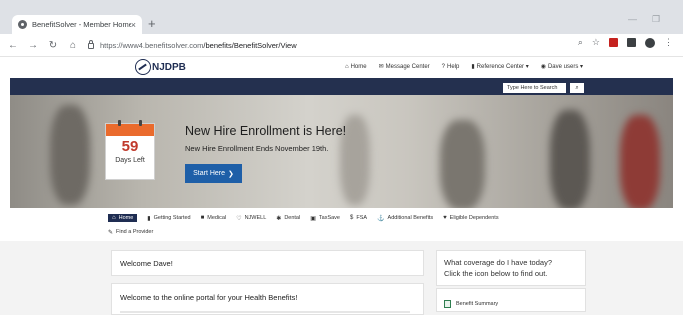 The image size is (683, 315). I want to click on url-path: /benefits/BenefitSolver/View, so click(250, 45).